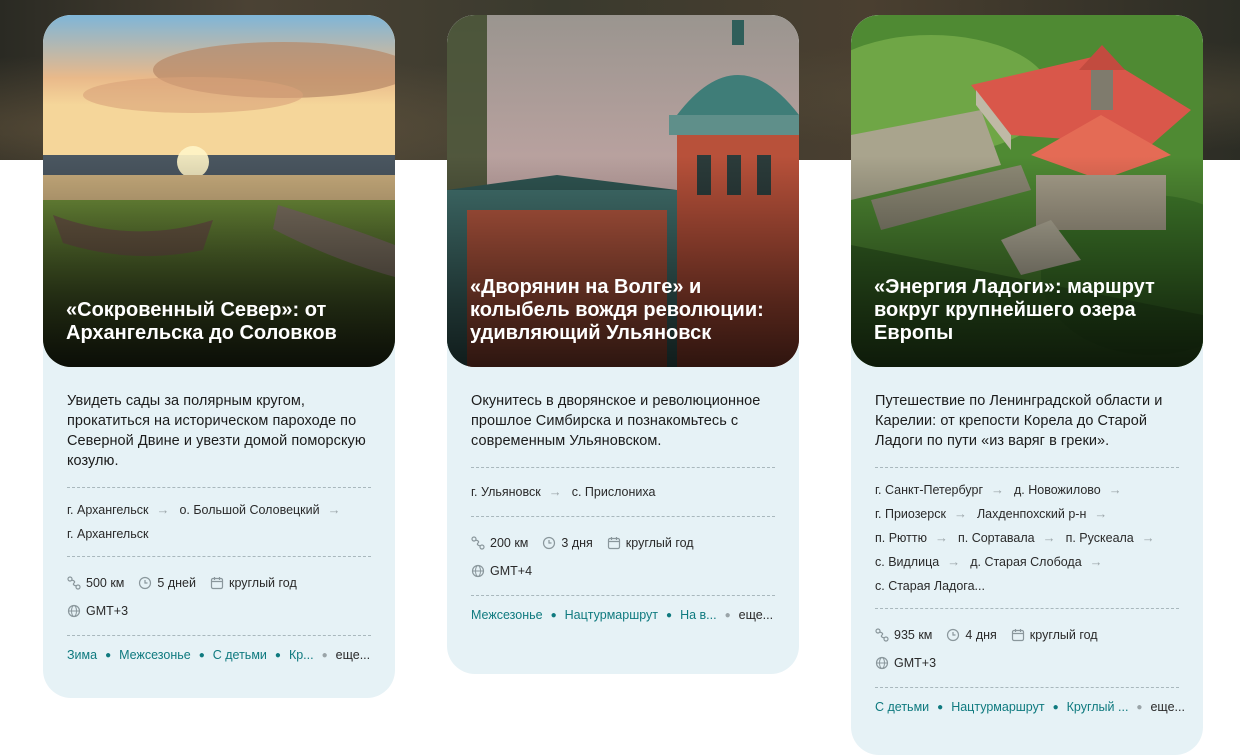  I want to click on route-stop: п. Рускеала →, so click(1115, 538).